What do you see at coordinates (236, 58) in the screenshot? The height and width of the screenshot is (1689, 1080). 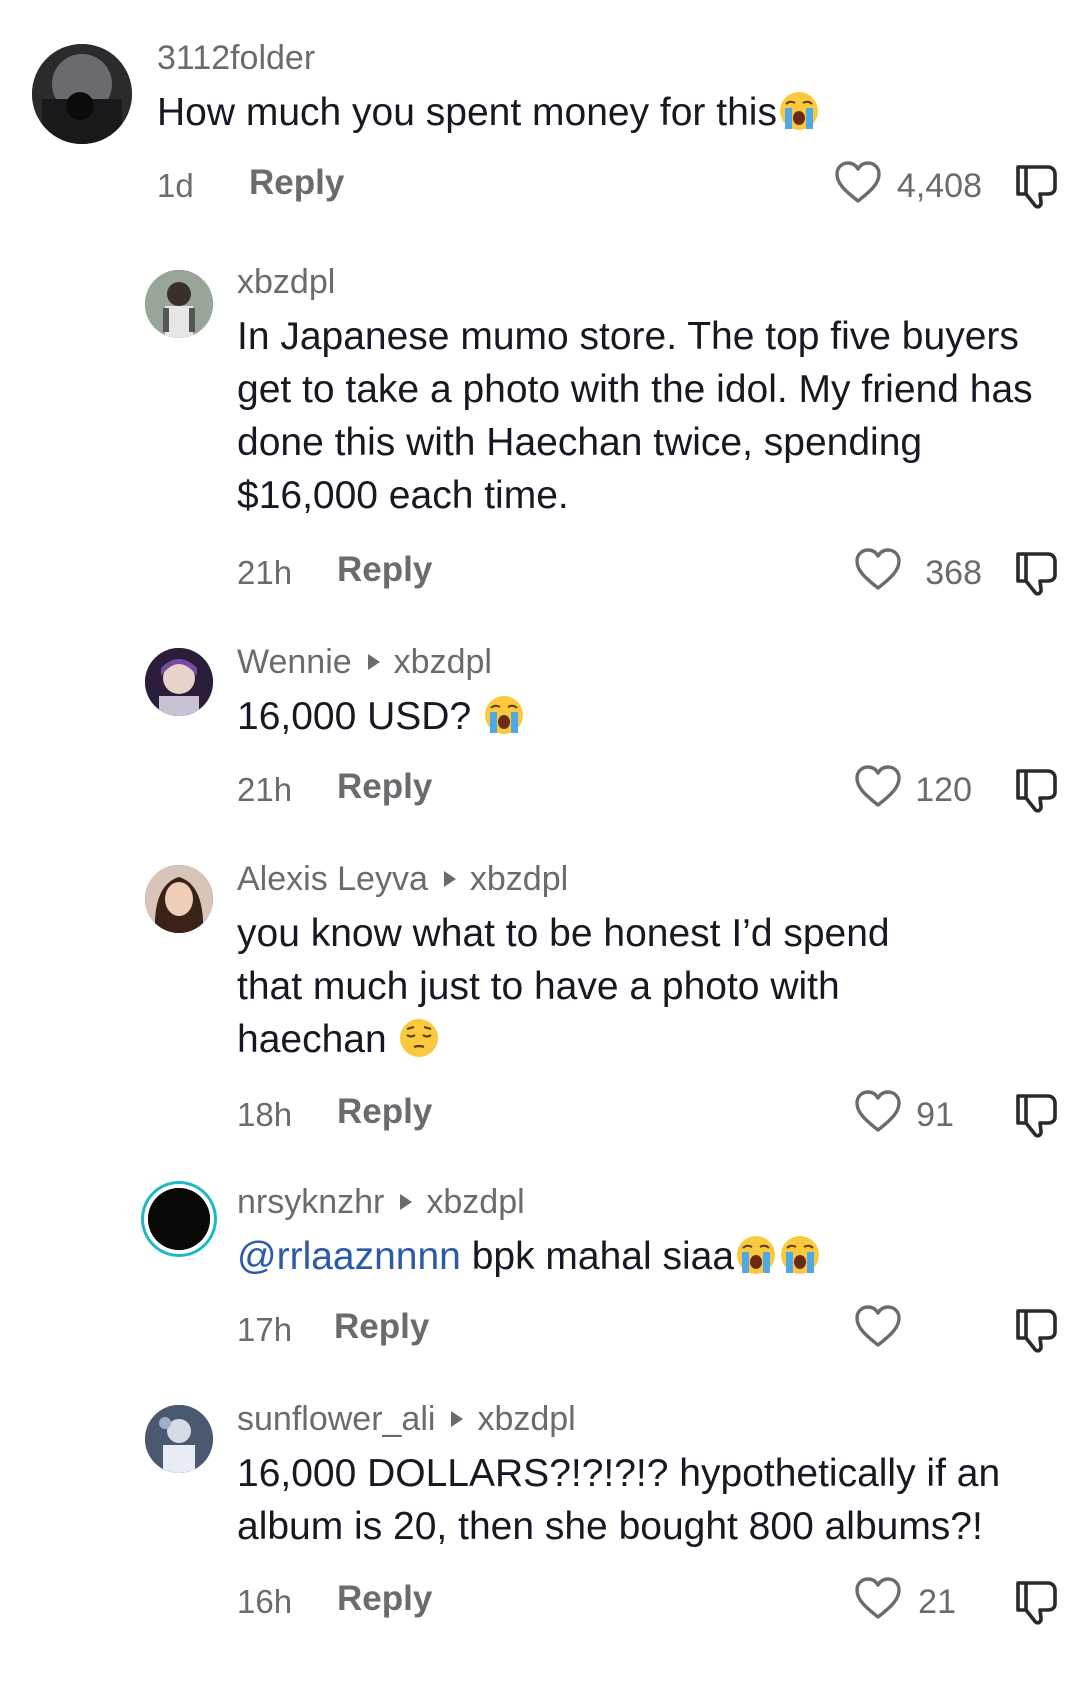 I see `username: 3112folder` at bounding box center [236, 58].